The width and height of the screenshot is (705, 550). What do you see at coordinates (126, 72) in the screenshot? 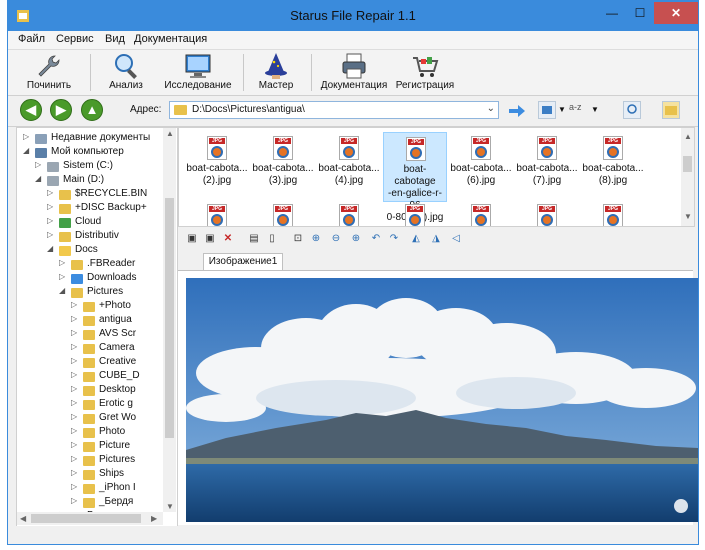
I see `analyze-button: Анализ` at bounding box center [126, 72].